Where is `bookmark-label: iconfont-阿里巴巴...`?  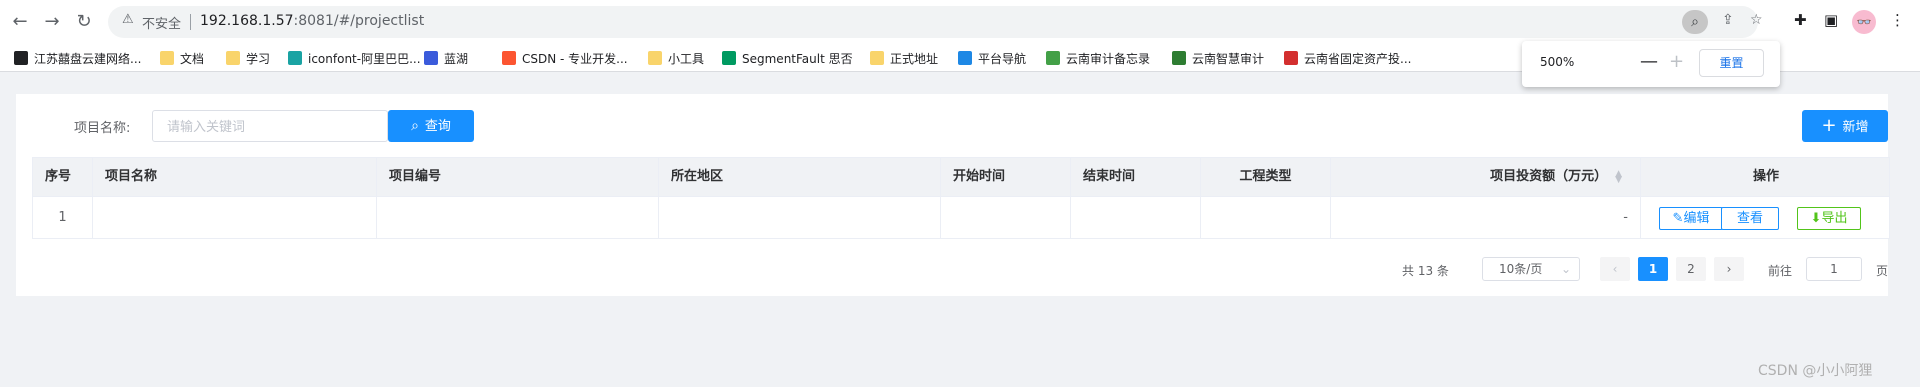 bookmark-label: iconfont-阿里巴巴... is located at coordinates (364, 59).